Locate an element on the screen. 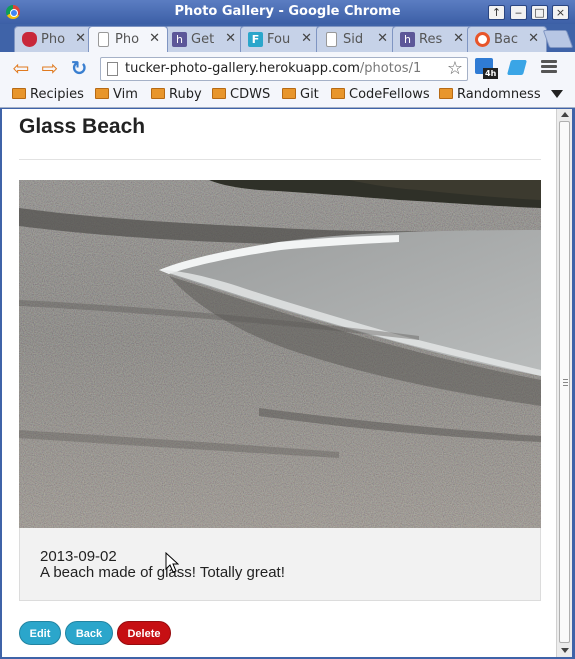 The width and height of the screenshot is (575, 659). bookmark-randomness: Randomness is located at coordinates (490, 96).